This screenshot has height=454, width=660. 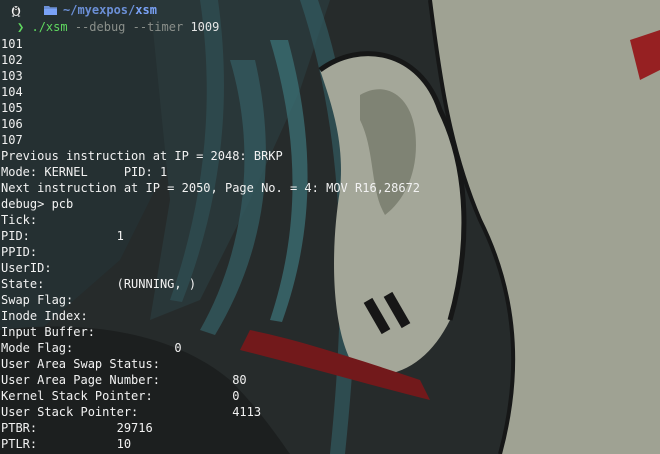 What do you see at coordinates (48, 332) in the screenshot?
I see `pcb-field: Input Buffer:` at bounding box center [48, 332].